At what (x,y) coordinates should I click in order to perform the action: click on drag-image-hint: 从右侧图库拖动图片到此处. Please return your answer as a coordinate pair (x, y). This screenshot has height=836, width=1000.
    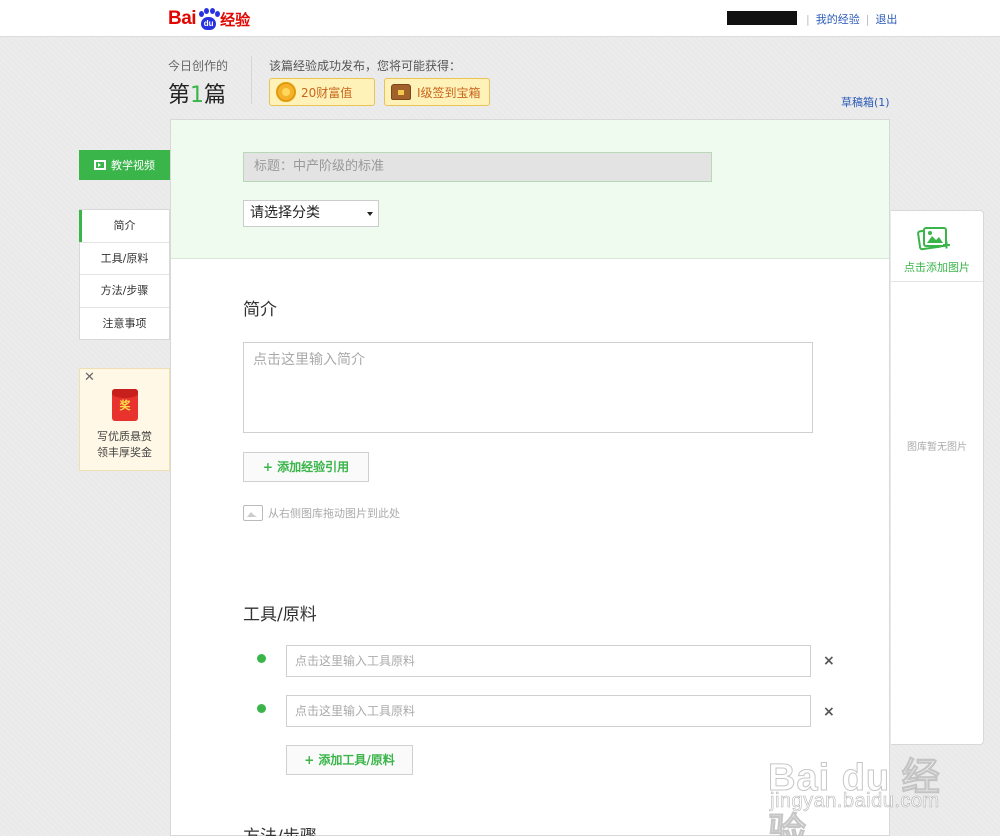
    Looking at the image, I should click on (321, 513).